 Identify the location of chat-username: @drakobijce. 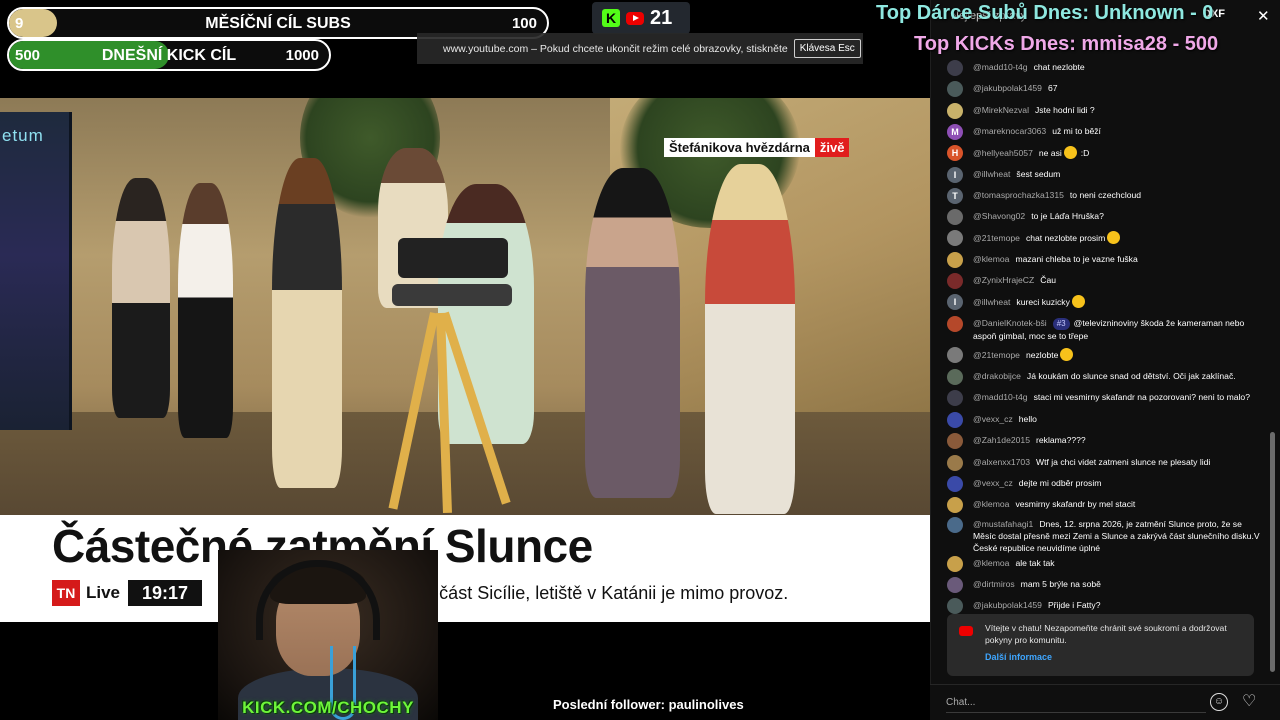
(997, 376).